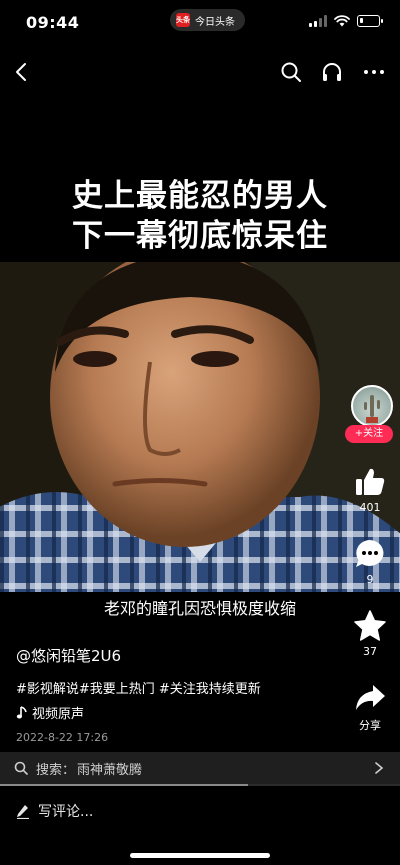 The width and height of the screenshot is (400, 865). What do you see at coordinates (370, 553) in the screenshot?
I see `comment-bubble-icon` at bounding box center [370, 553].